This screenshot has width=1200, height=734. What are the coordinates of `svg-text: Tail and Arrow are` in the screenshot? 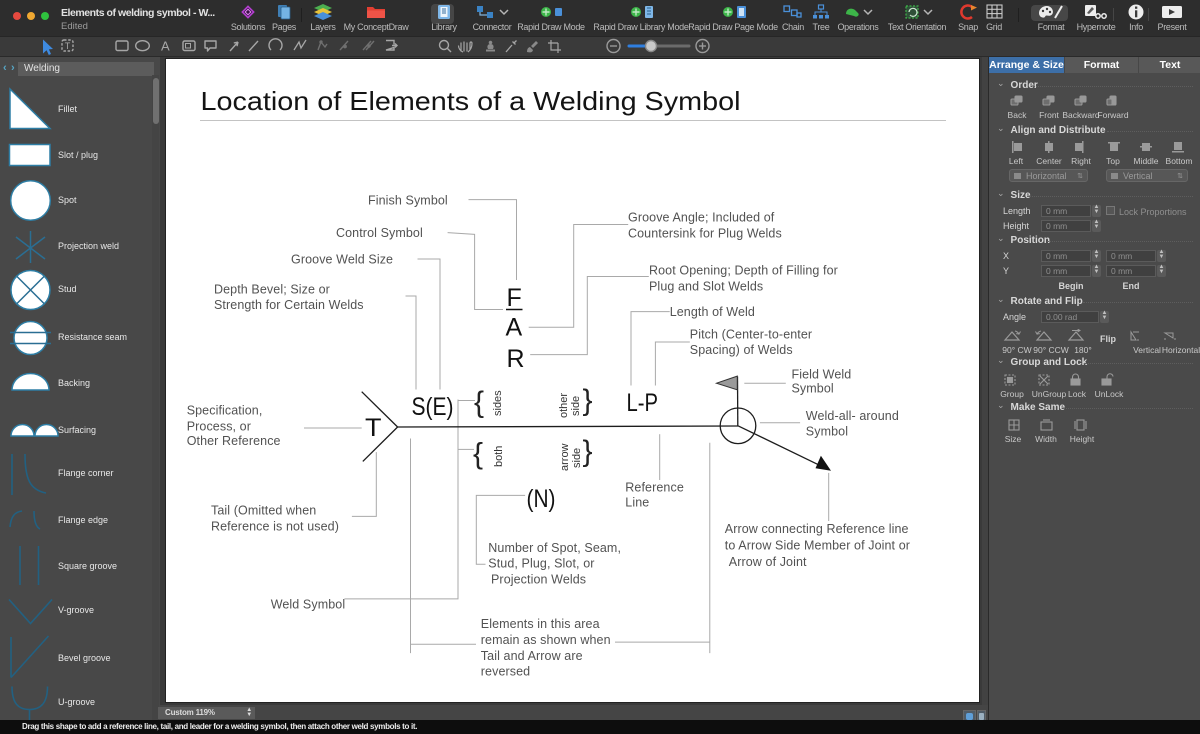 It's located at (532, 656).